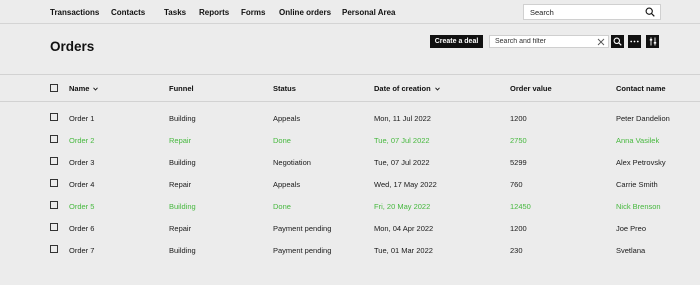  I want to click on order-date: Mon, 11 Jul 2022, so click(402, 118).